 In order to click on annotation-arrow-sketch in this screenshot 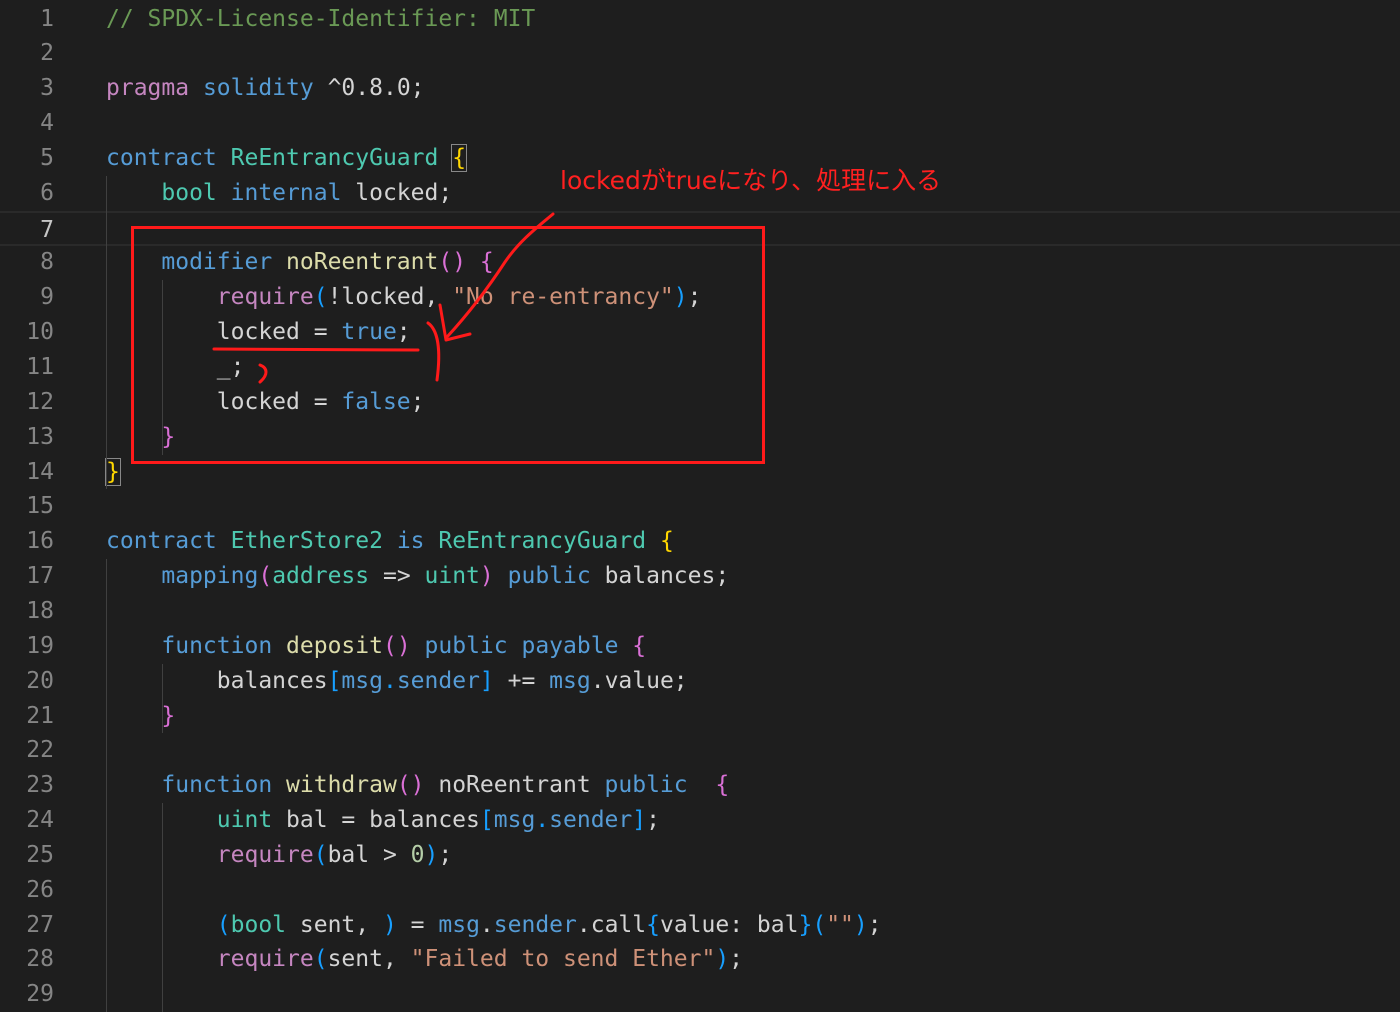, I will do `click(383, 298)`.